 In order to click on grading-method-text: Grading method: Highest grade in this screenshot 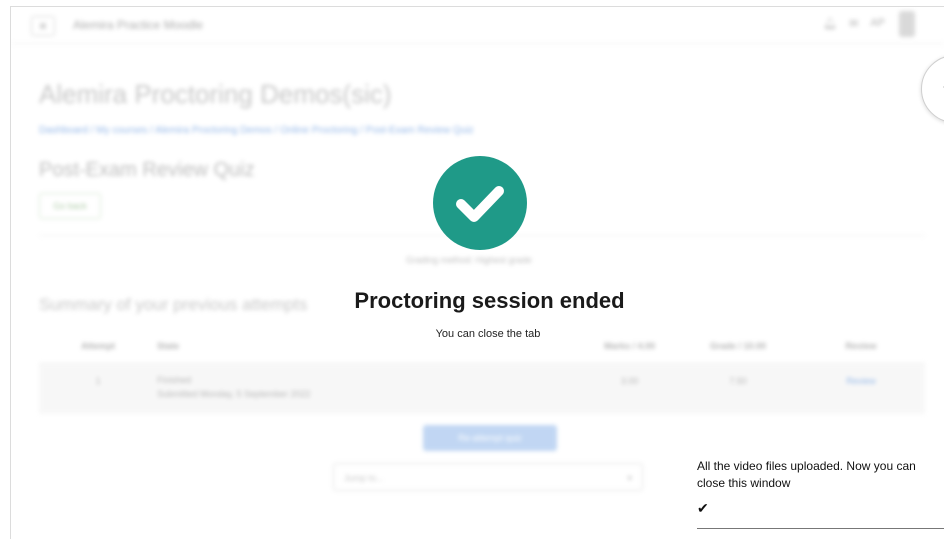, I will do `click(469, 260)`.